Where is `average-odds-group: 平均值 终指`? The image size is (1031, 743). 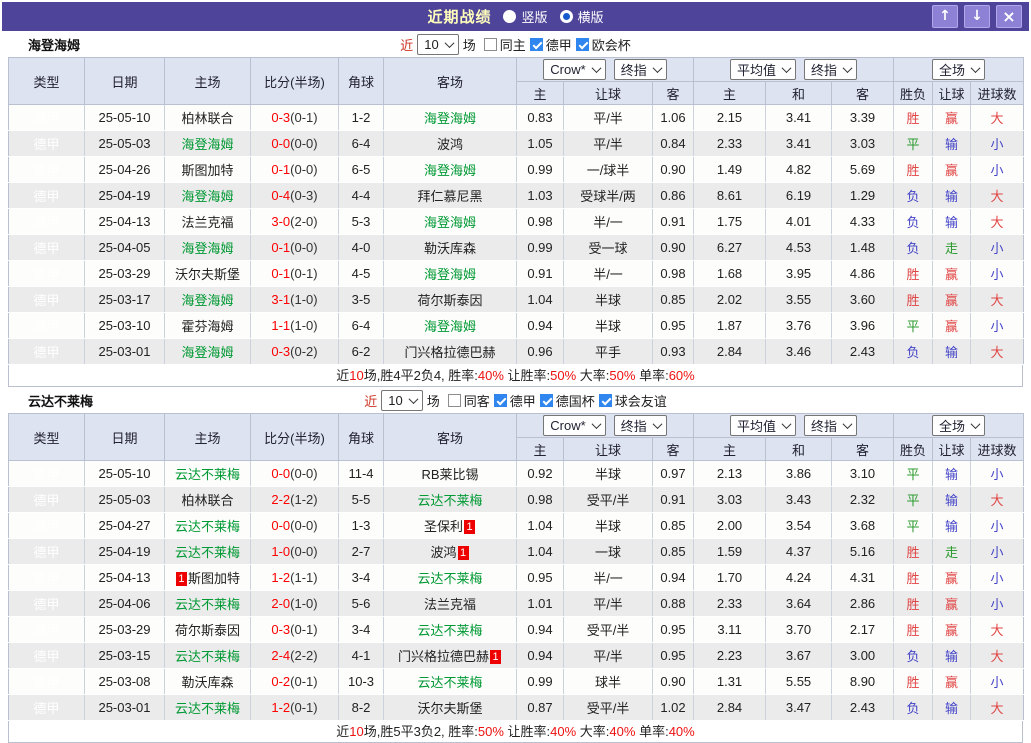
average-odds-group: 平均值 终指 is located at coordinates (794, 69).